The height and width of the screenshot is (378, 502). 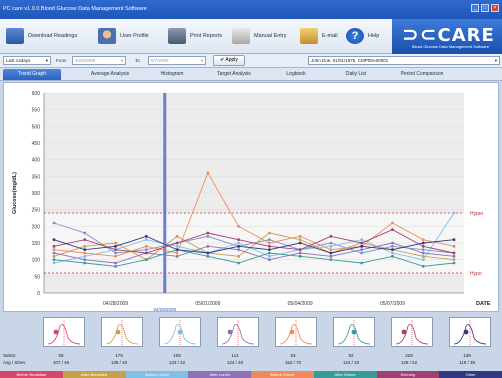 I want to click on tab-period-comparison: Period Comparison, so click(x=422, y=74).